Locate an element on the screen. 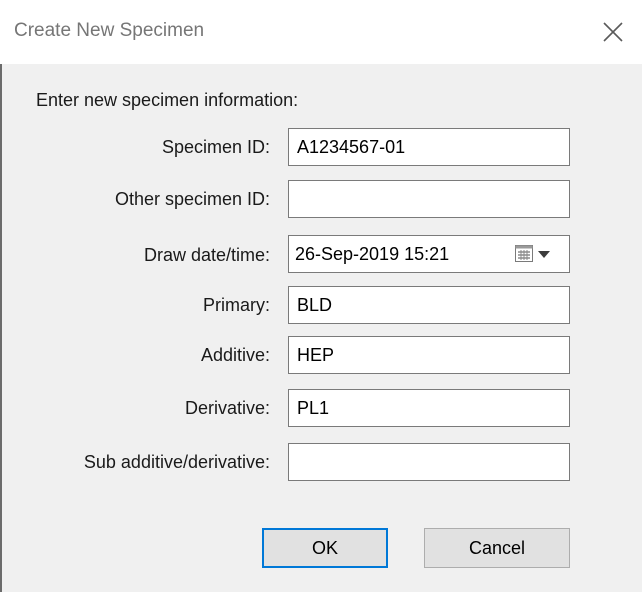 The height and width of the screenshot is (592, 642). additive-input is located at coordinates (429, 355).